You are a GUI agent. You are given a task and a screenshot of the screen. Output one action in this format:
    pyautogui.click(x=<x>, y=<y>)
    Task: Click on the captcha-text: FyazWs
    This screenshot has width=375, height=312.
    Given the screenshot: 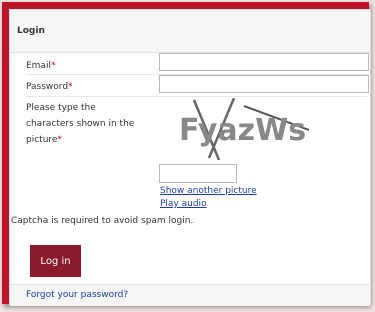 What is the action you would take?
    pyautogui.click(x=242, y=130)
    